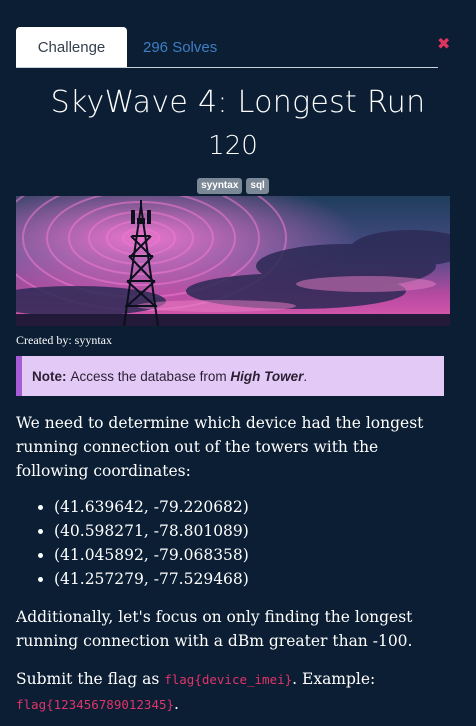  What do you see at coordinates (71, 47) in the screenshot?
I see `tab-challenge: Challenge` at bounding box center [71, 47].